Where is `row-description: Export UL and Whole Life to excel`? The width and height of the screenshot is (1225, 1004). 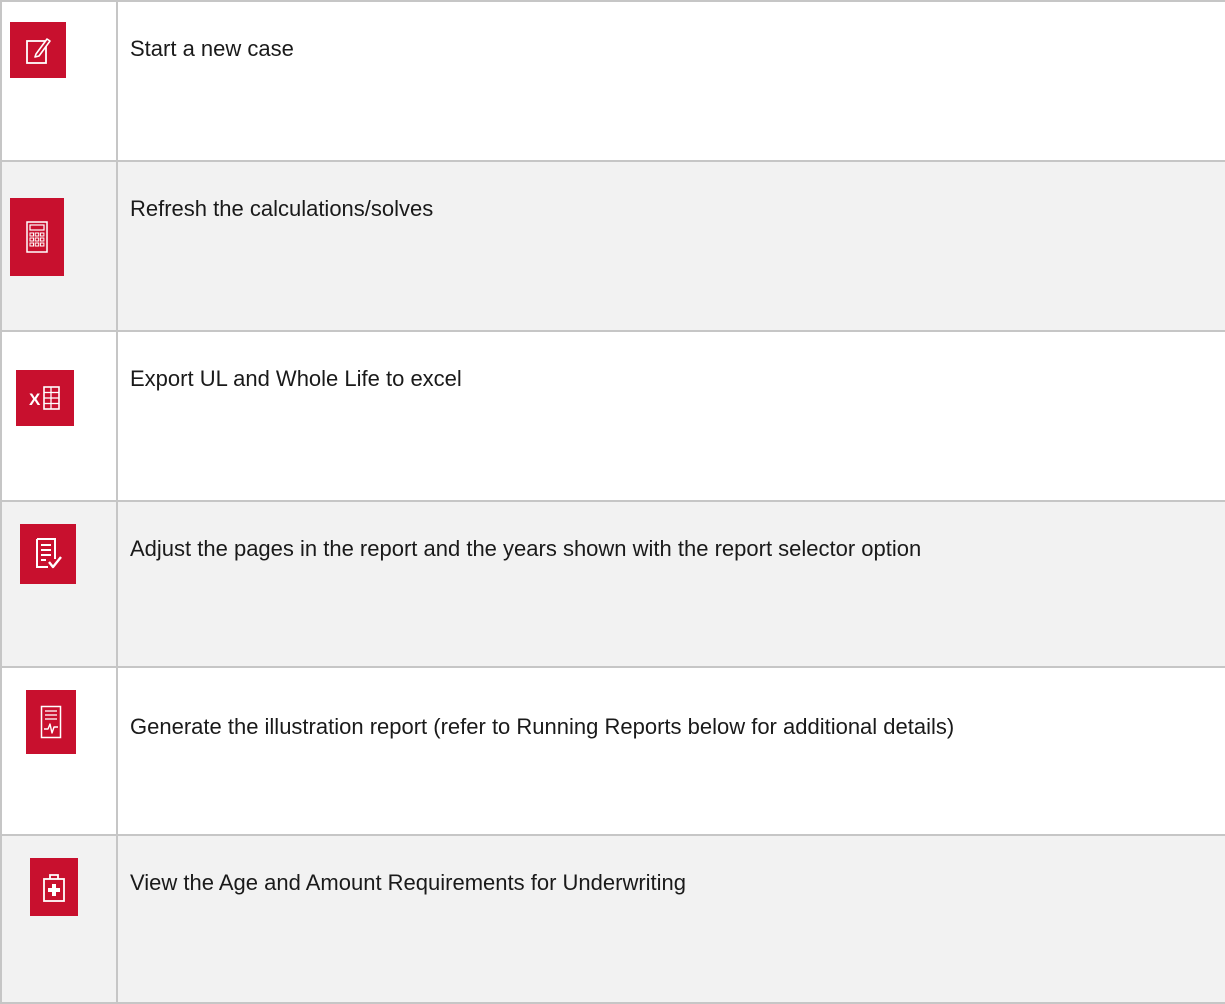 row-description: Export UL and Whole Life to excel is located at coordinates (296, 378).